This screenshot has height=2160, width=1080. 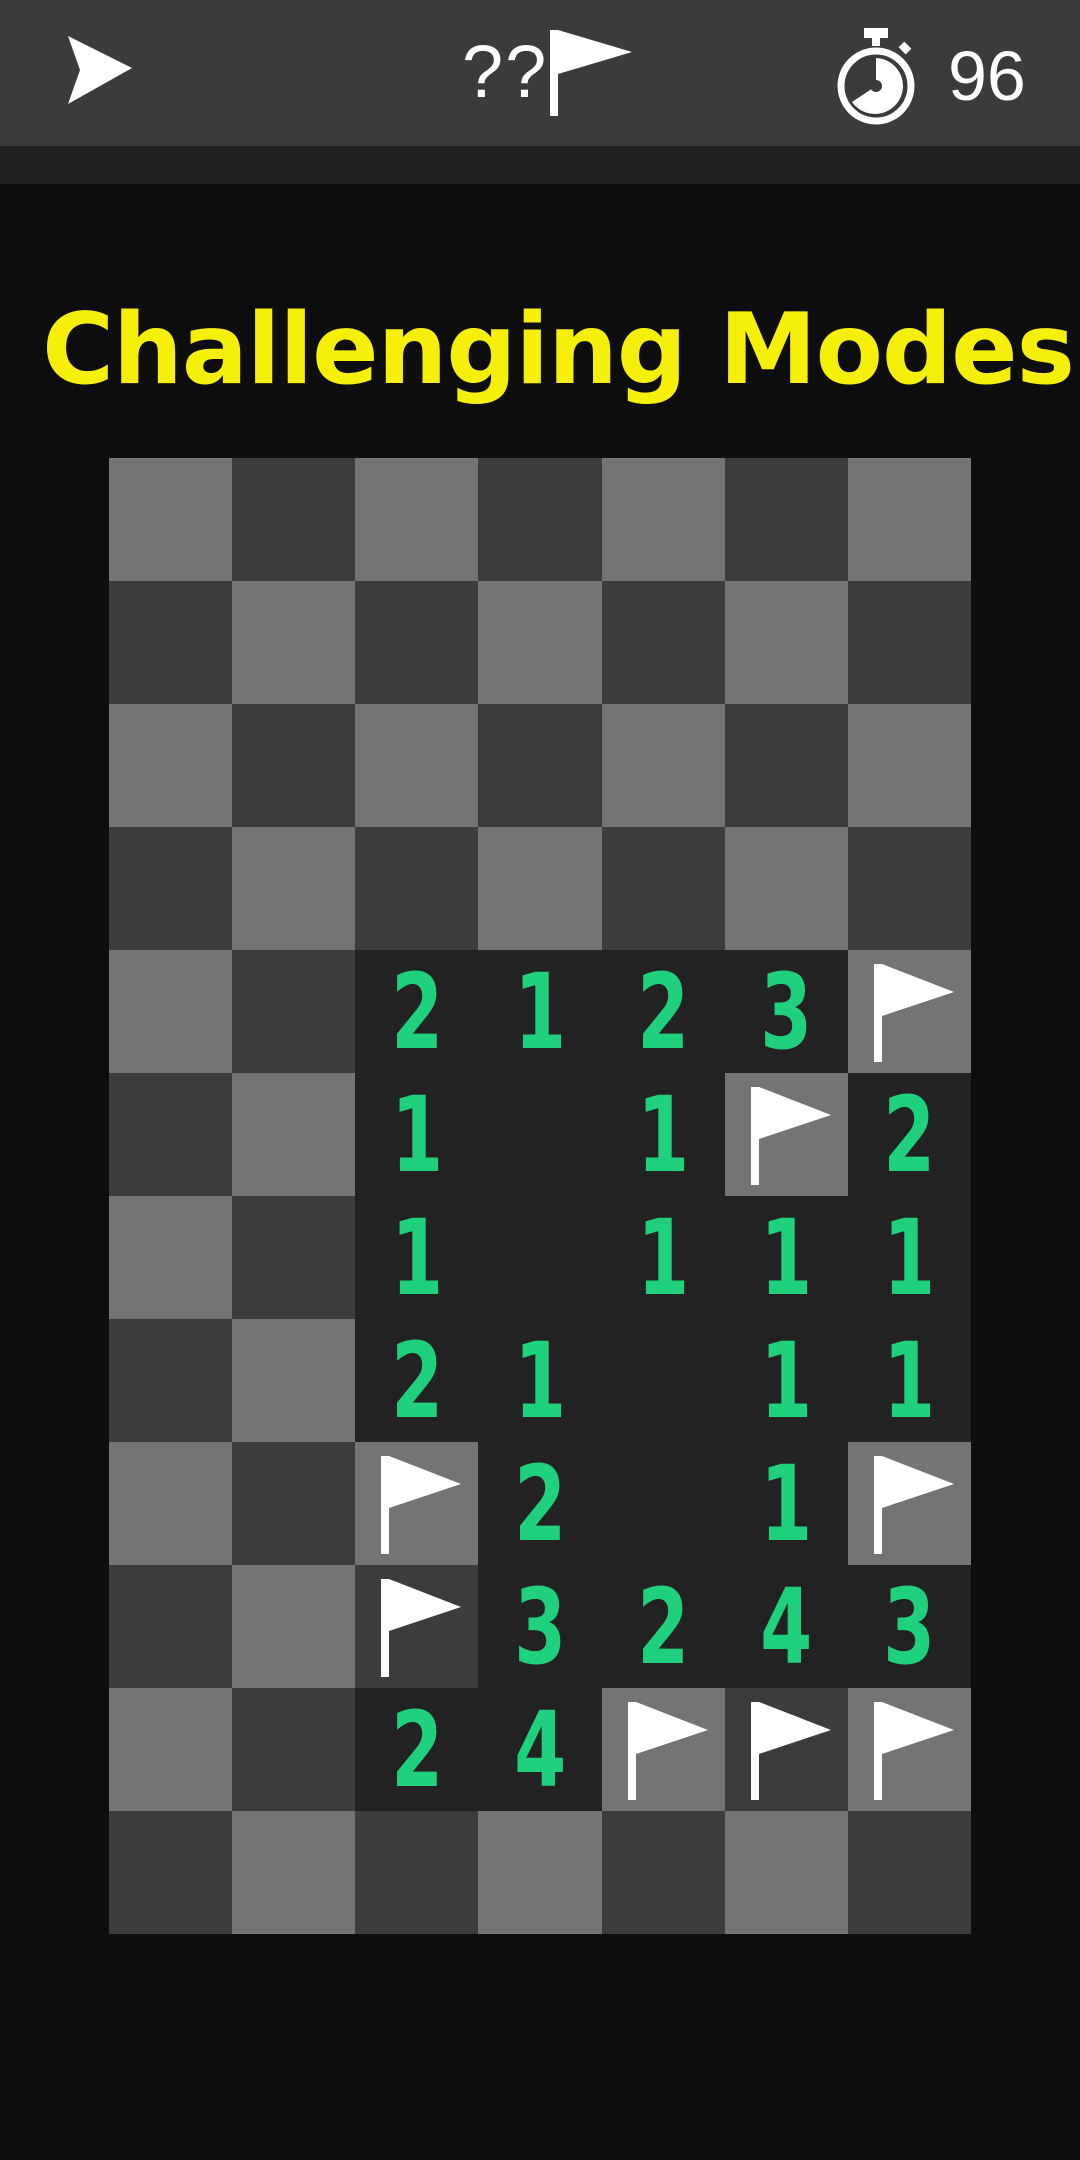 I want to click on play-button, so click(x=100, y=70).